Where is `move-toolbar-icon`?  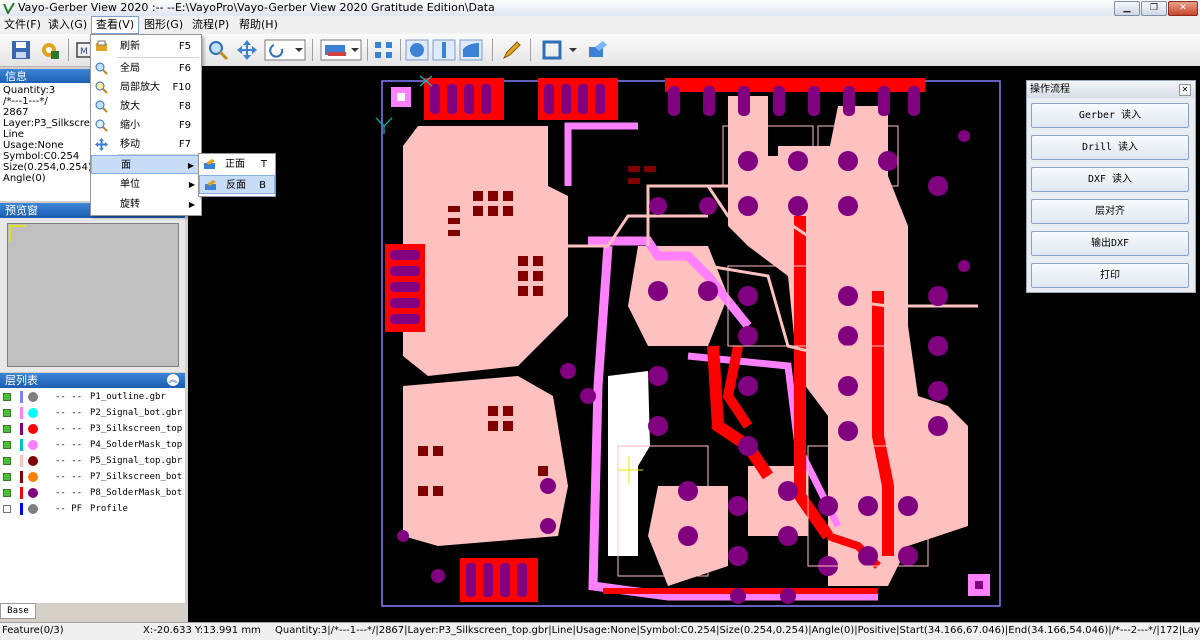 move-toolbar-icon is located at coordinates (247, 50).